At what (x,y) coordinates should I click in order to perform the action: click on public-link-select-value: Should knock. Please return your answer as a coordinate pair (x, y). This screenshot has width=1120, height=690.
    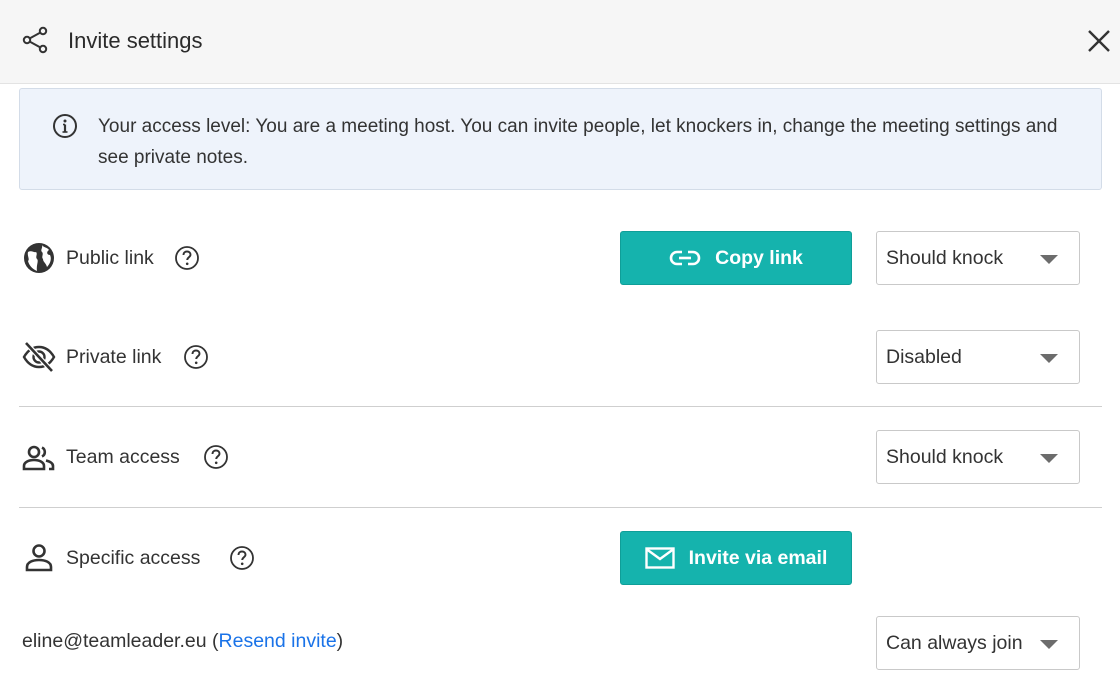
    Looking at the image, I should click on (945, 258).